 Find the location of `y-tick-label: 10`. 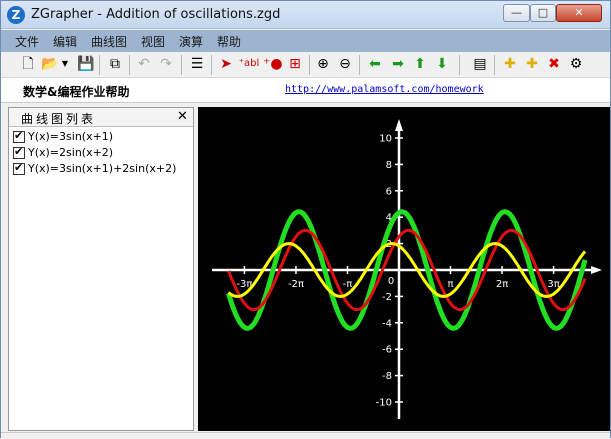

y-tick-label: 10 is located at coordinates (385, 139).